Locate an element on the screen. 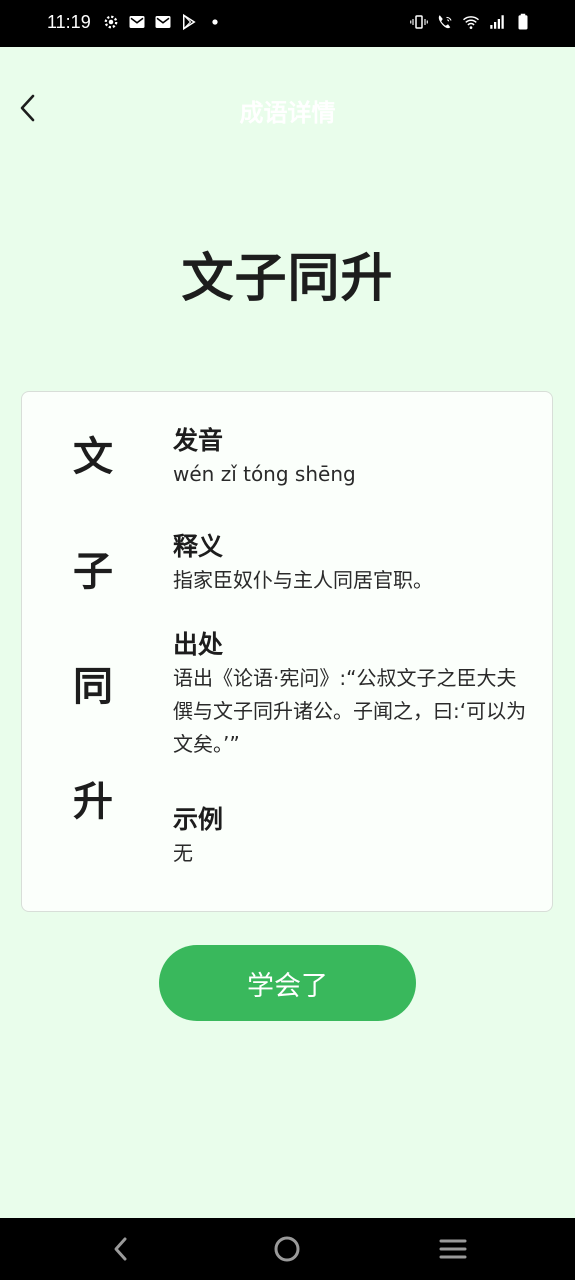 This screenshot has height=1280, width=575. gear-icon is located at coordinates (111, 22).